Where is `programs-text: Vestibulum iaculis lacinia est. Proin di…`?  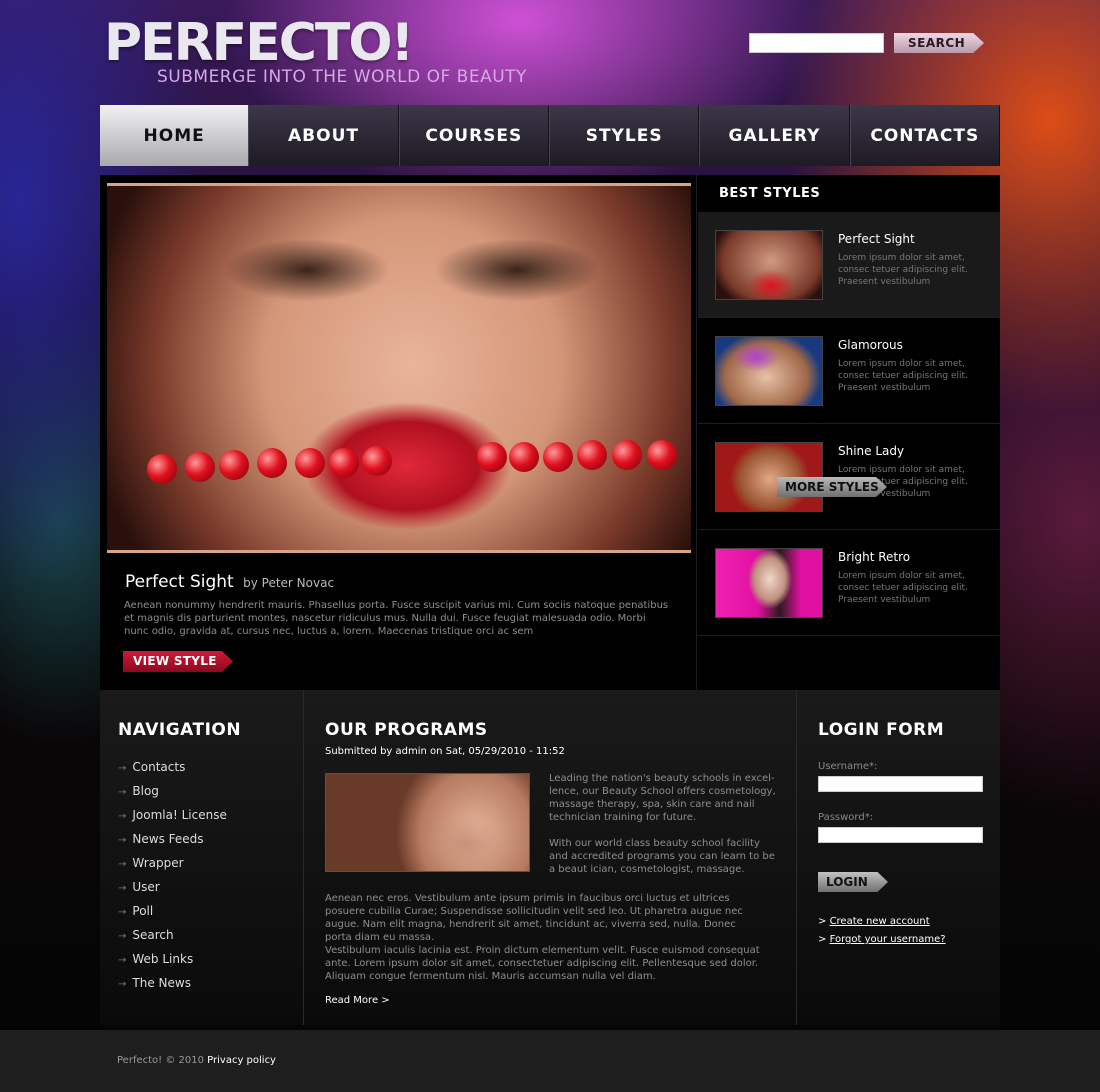
programs-text: Vestibulum iaculis lacinia est. Proin di… is located at coordinates (542, 963).